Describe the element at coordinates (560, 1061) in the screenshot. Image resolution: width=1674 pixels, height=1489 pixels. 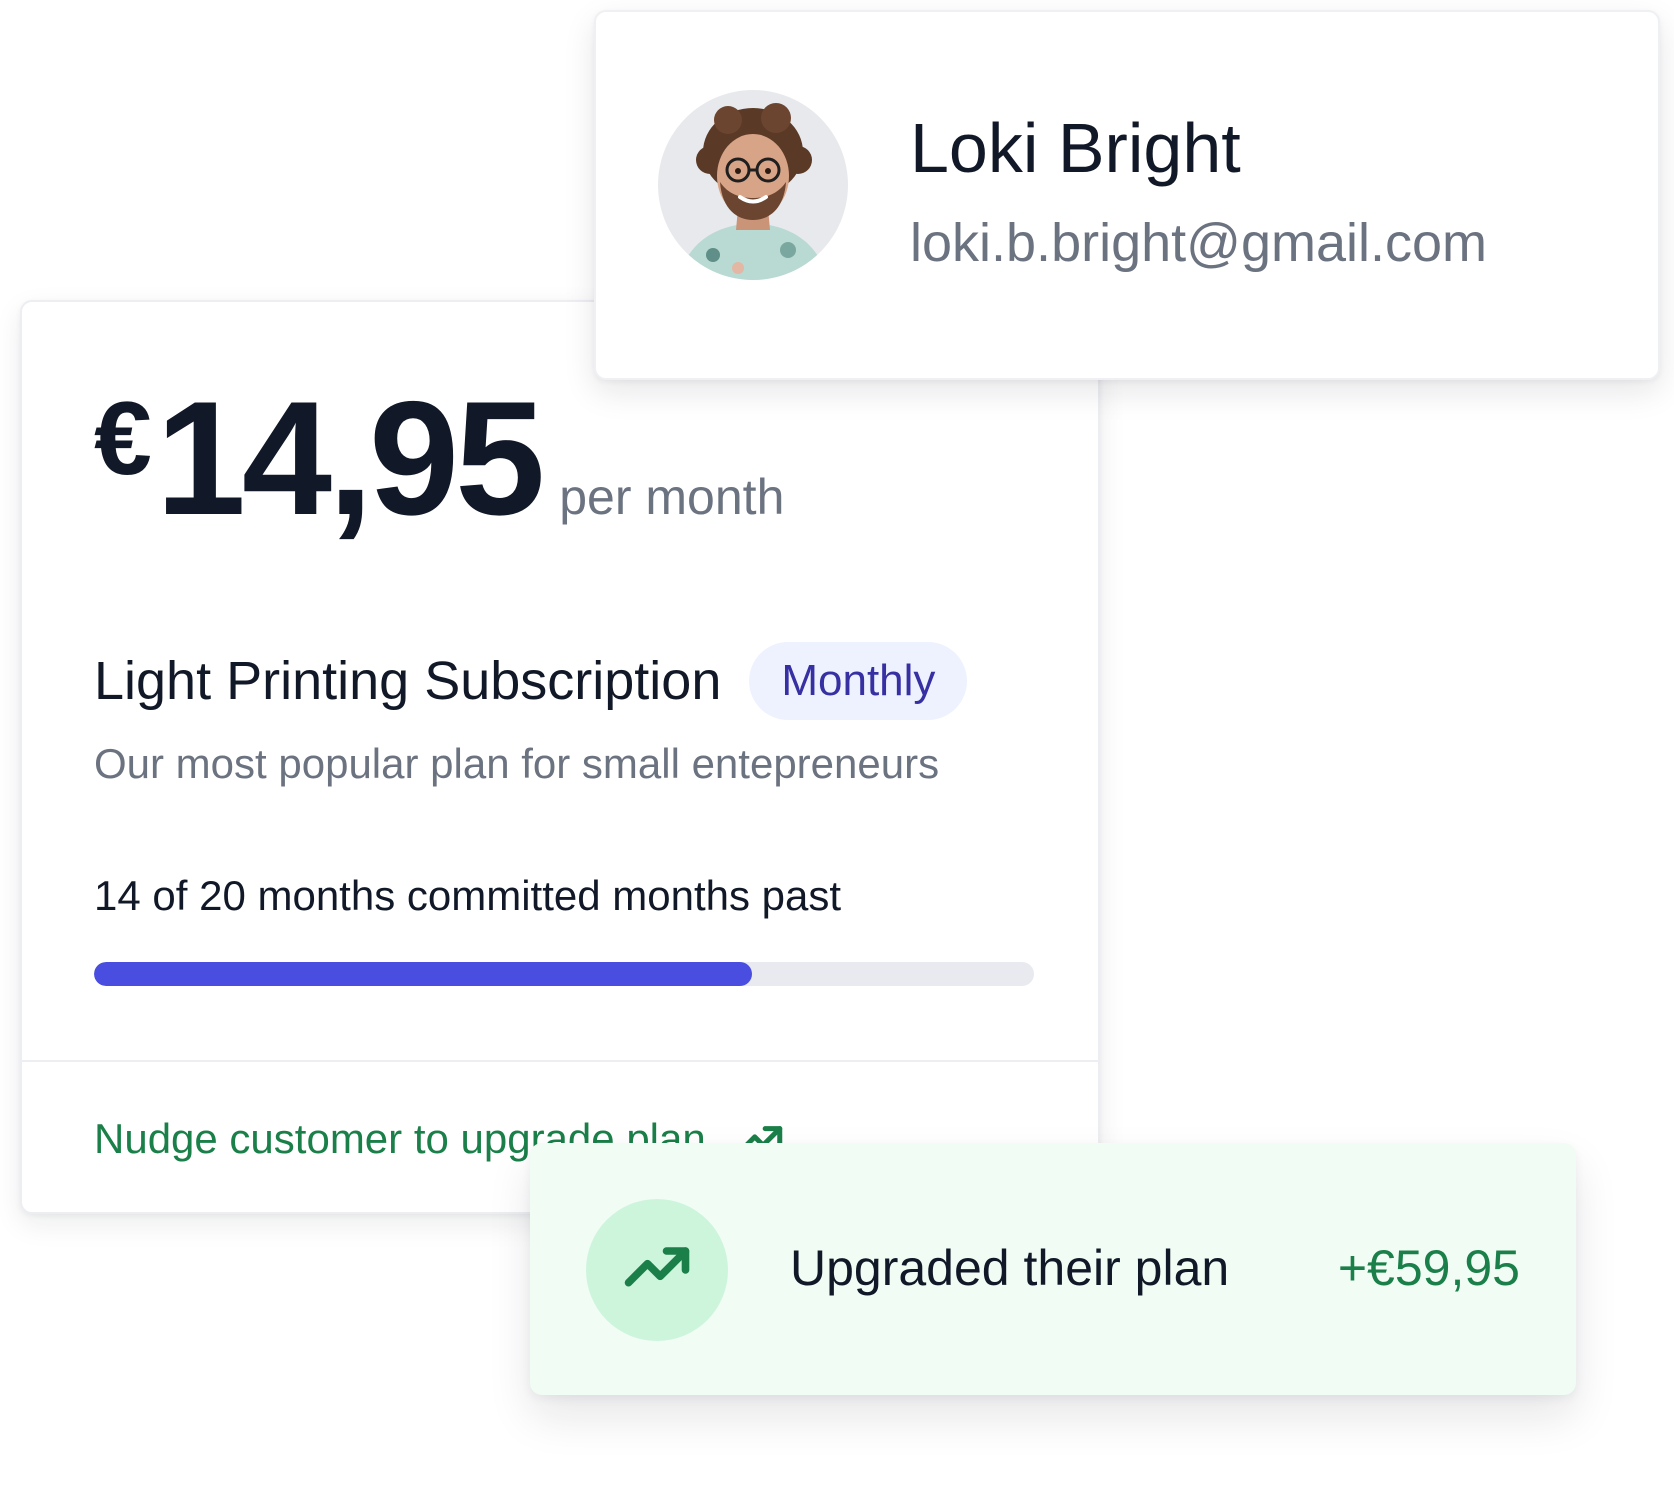
I see `card-divider` at that location.